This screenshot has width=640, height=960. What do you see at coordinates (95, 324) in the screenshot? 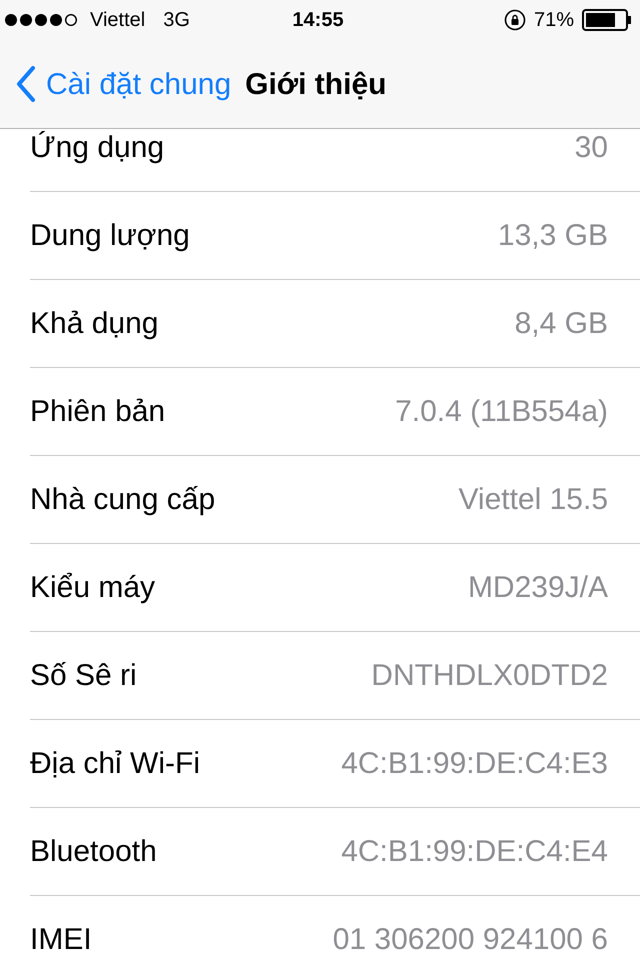
I see `setting-label: Khả dụng` at bounding box center [95, 324].